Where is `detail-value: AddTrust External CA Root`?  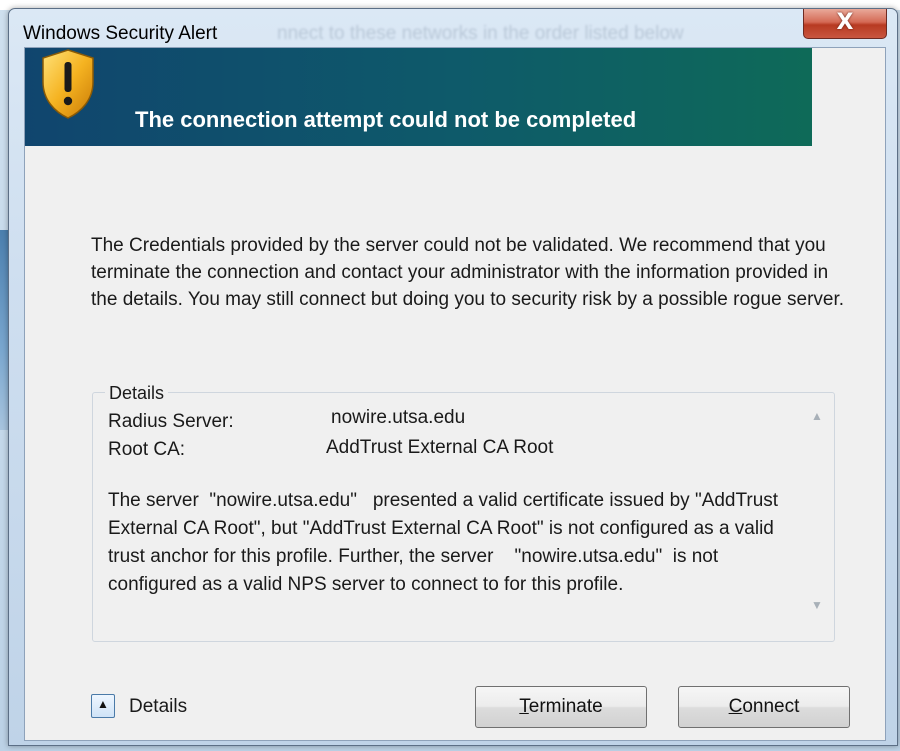 detail-value: AddTrust External CA Root is located at coordinates (440, 447).